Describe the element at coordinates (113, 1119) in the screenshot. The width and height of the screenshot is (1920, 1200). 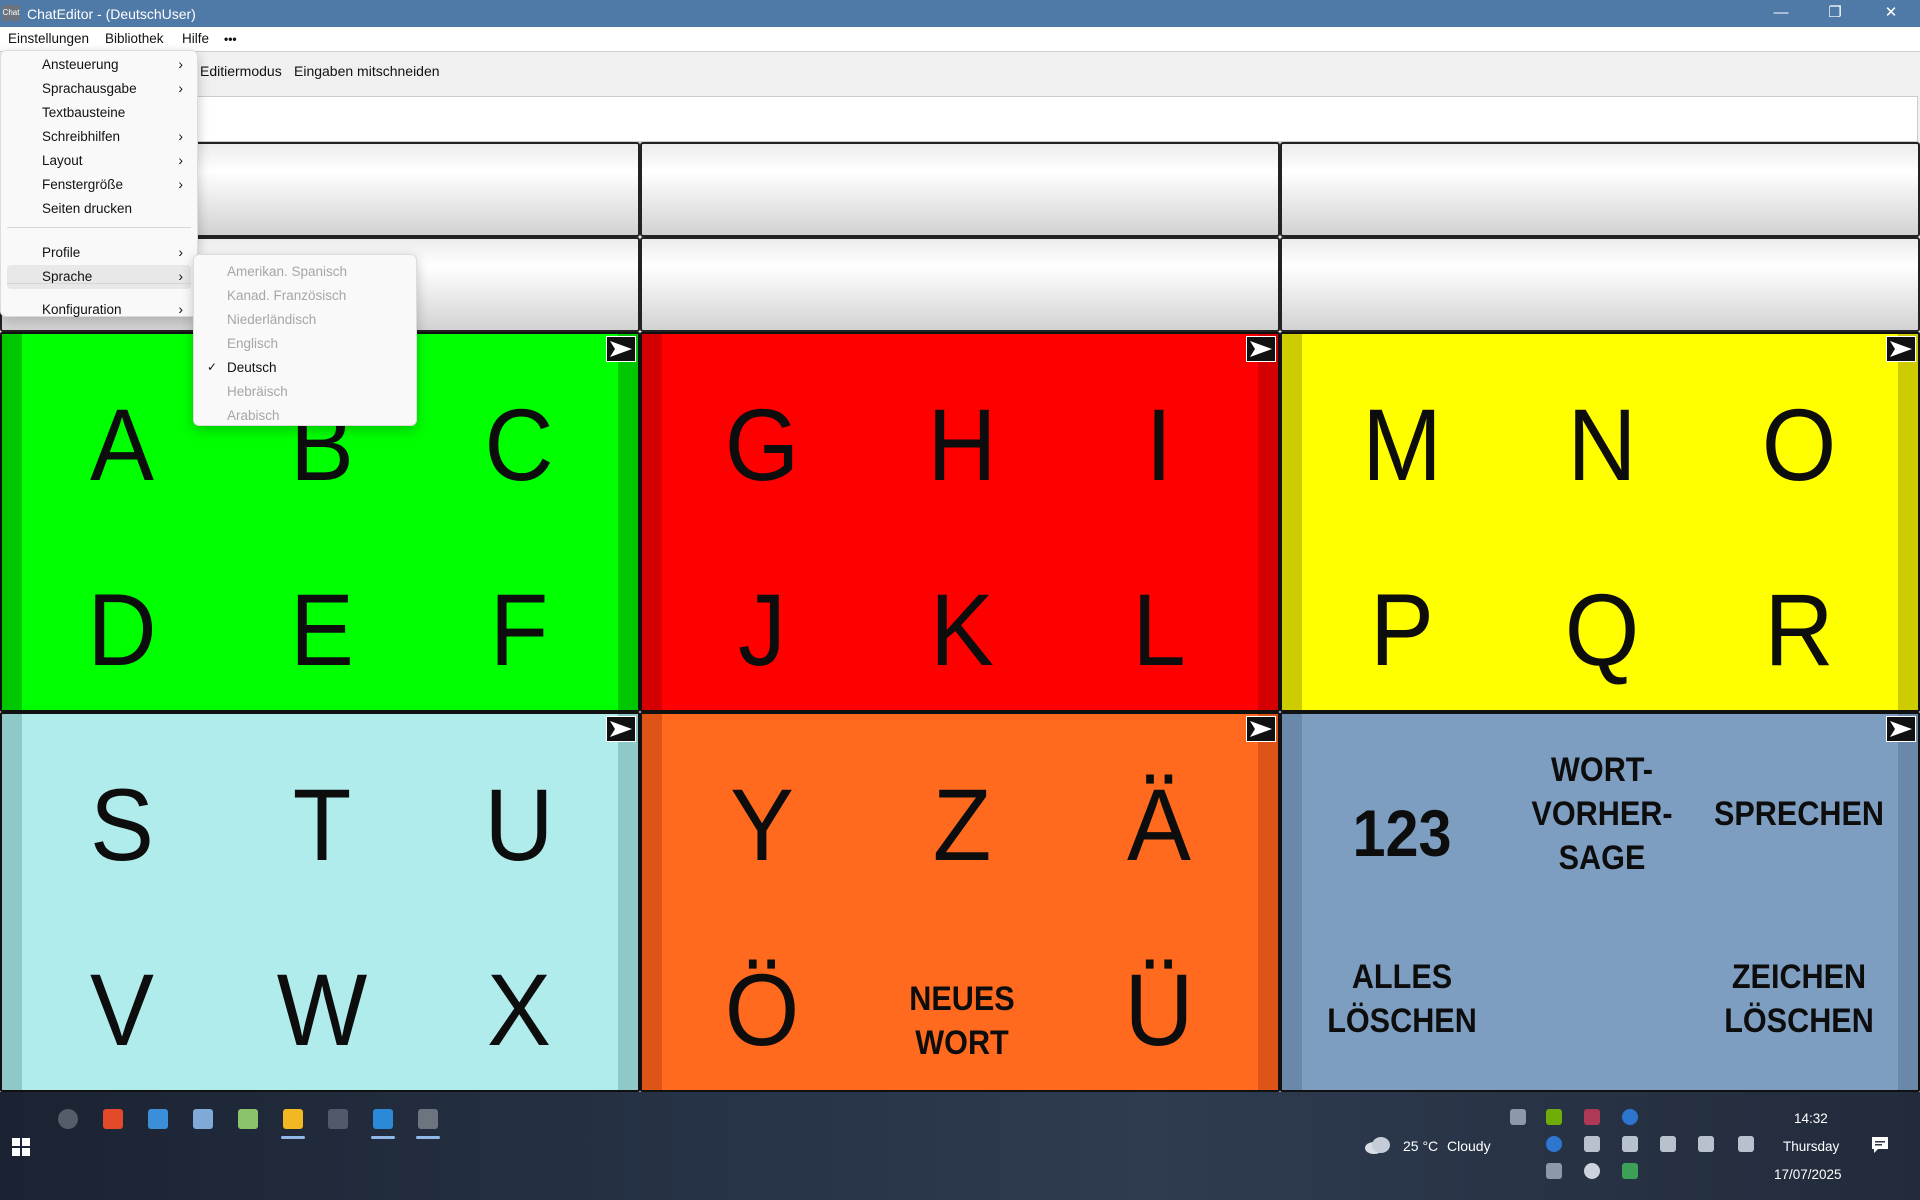
I see `brave-browser-icon` at that location.